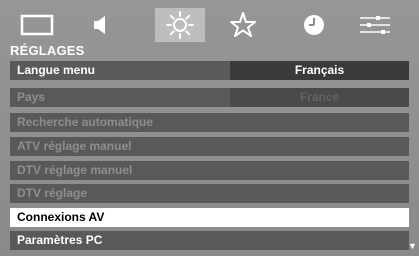 Image resolution: width=419 pixels, height=256 pixels. Describe the element at coordinates (56, 70) in the screenshot. I see `menu-item-label: Langue menu` at that location.